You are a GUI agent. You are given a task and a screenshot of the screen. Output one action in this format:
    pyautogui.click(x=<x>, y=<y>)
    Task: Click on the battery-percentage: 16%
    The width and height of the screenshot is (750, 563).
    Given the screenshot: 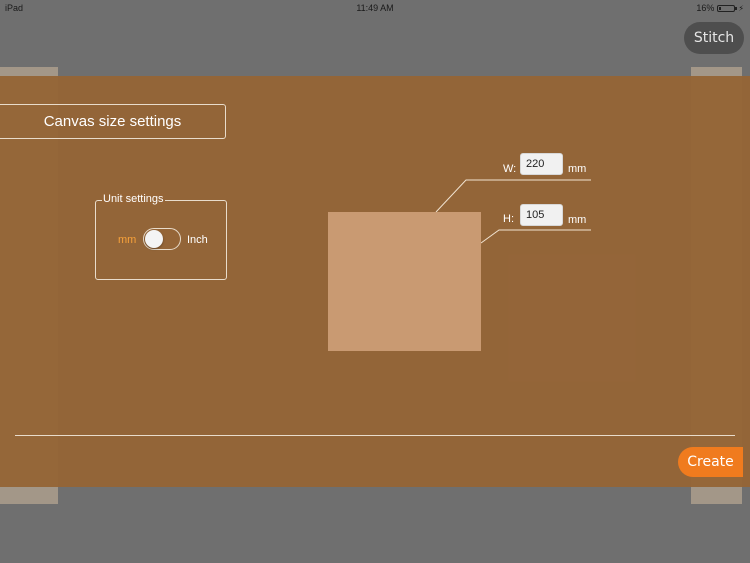 What is the action you would take?
    pyautogui.click(x=705, y=8)
    